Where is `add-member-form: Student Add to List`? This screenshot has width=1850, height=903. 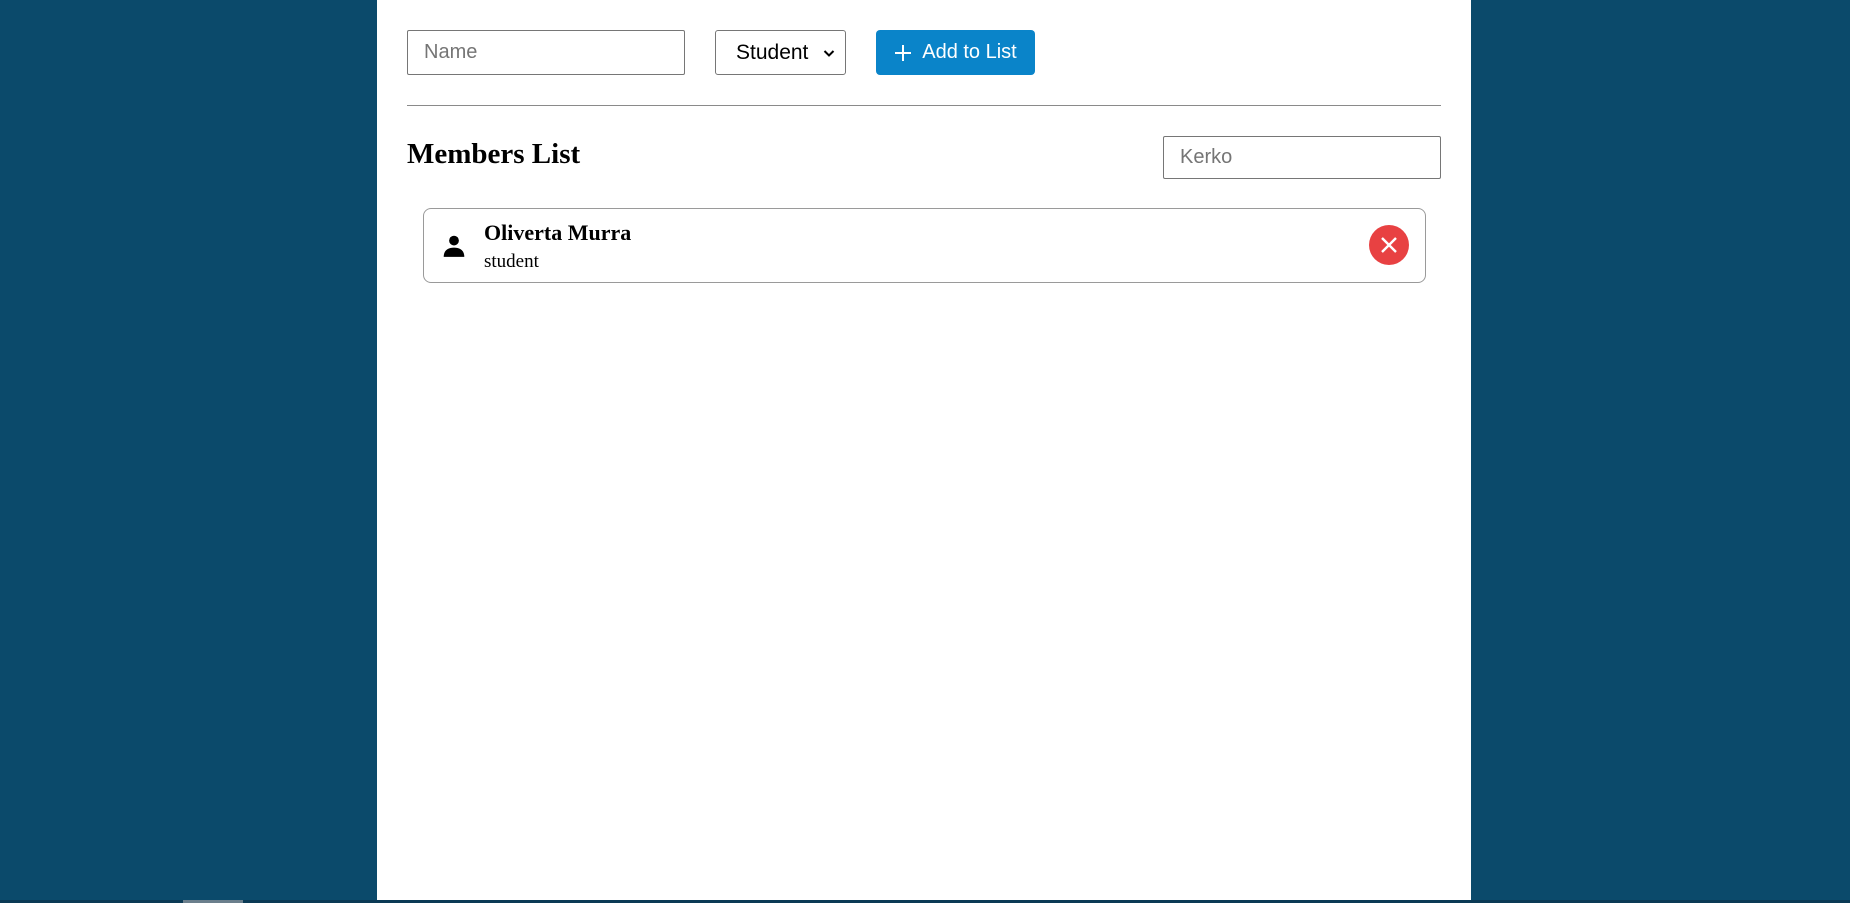 add-member-form: Student Add to List is located at coordinates (721, 52).